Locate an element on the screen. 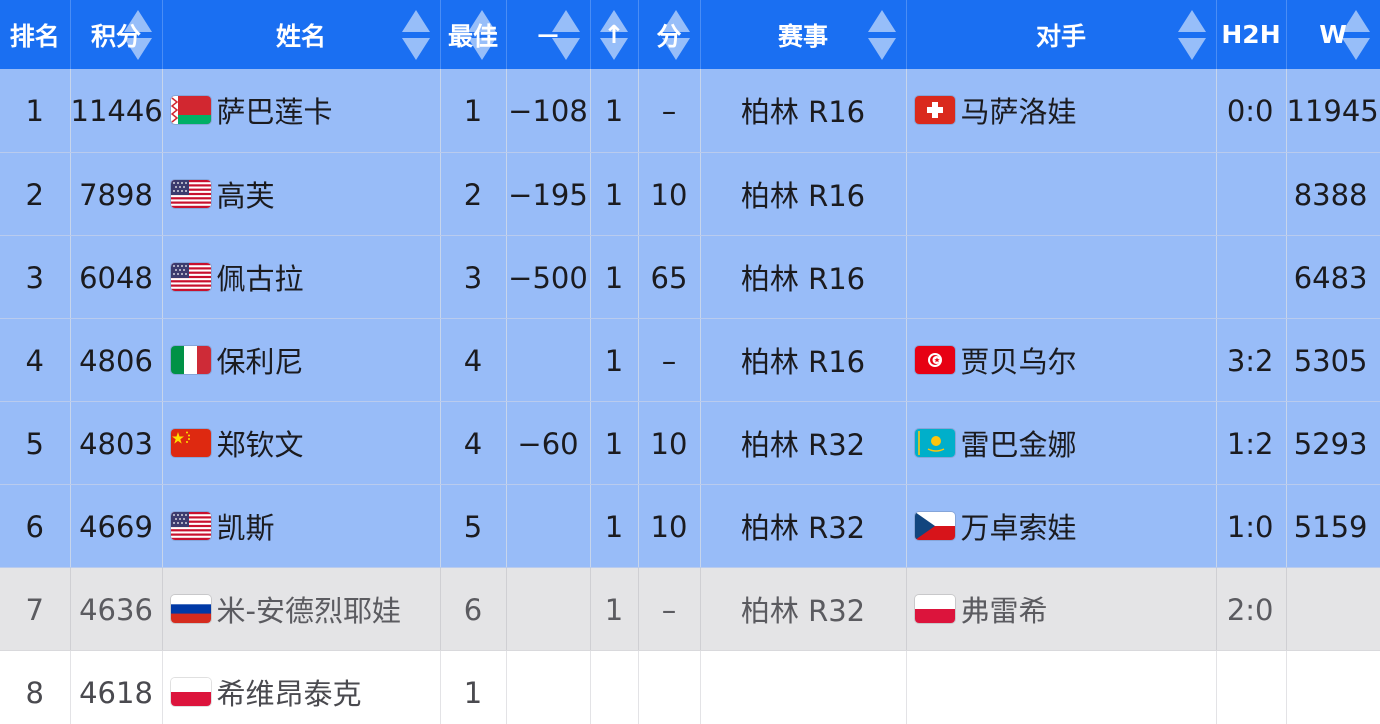 Image resolution: width=1380 pixels, height=724 pixels. column-header-arrow: ↑ is located at coordinates (614, 34).